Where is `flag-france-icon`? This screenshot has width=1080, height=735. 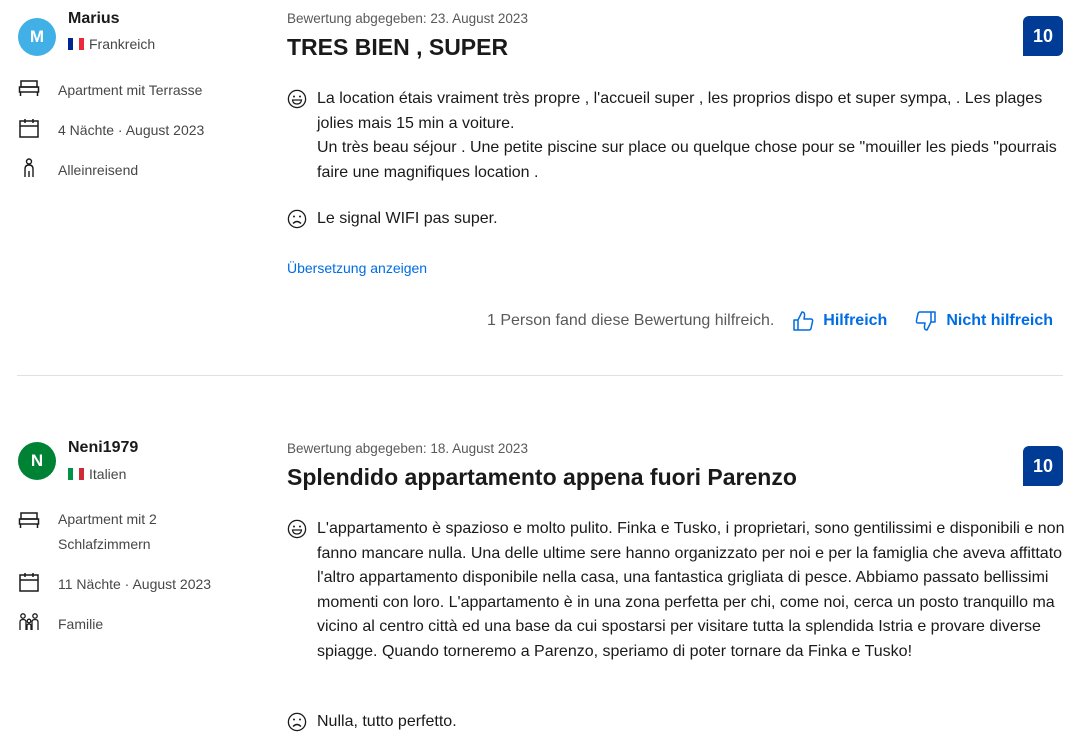
flag-france-icon is located at coordinates (76, 44).